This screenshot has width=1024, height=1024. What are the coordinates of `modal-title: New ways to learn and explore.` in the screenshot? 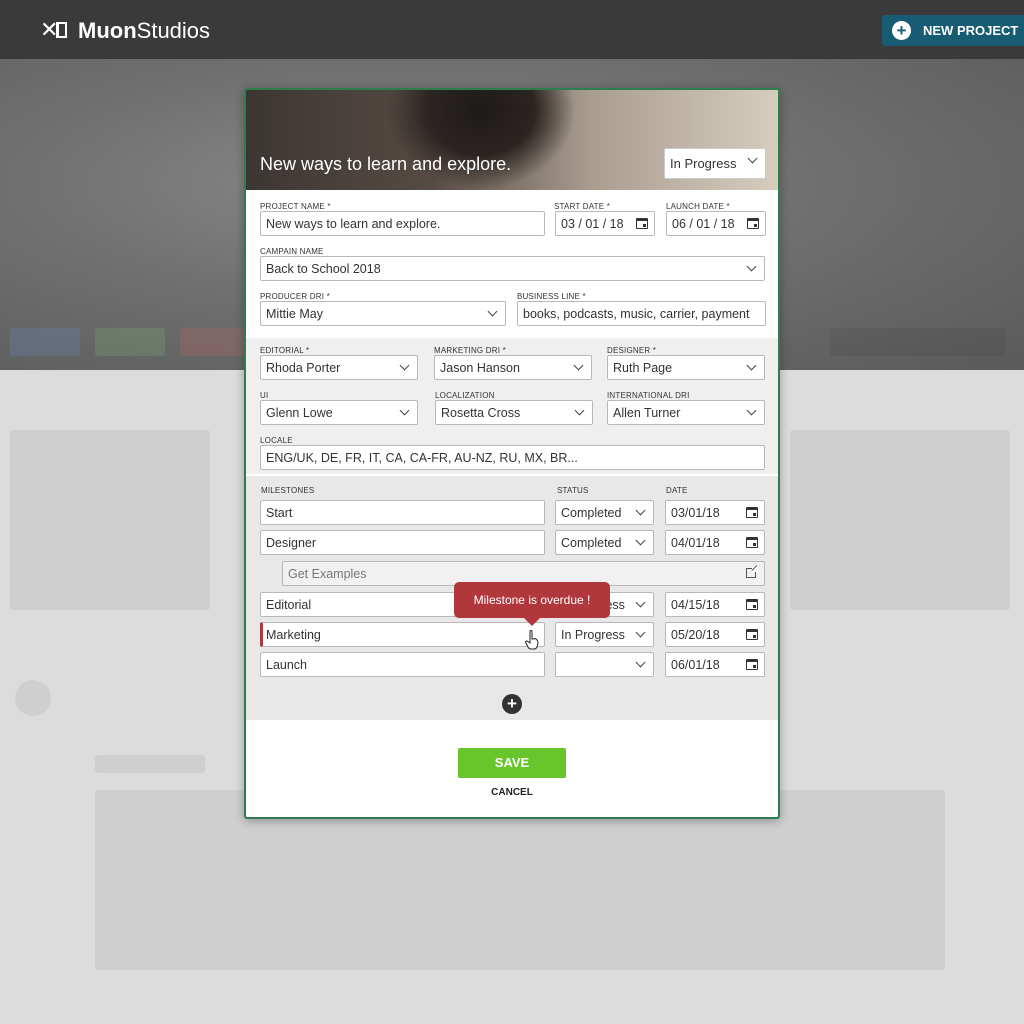 It's located at (386, 164).